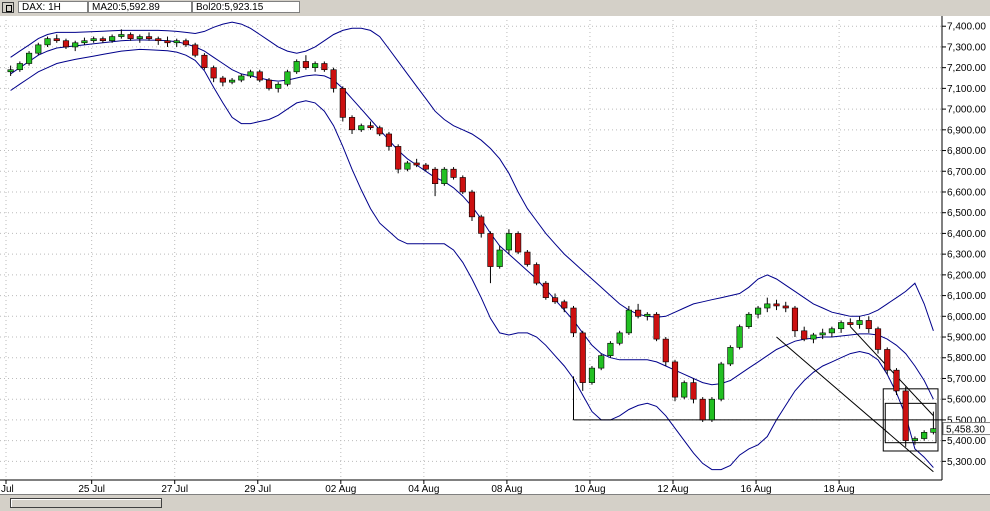 The image size is (990, 511). Describe the element at coordinates (86, 503) in the screenshot. I see `scrollbar-thumb` at that location.